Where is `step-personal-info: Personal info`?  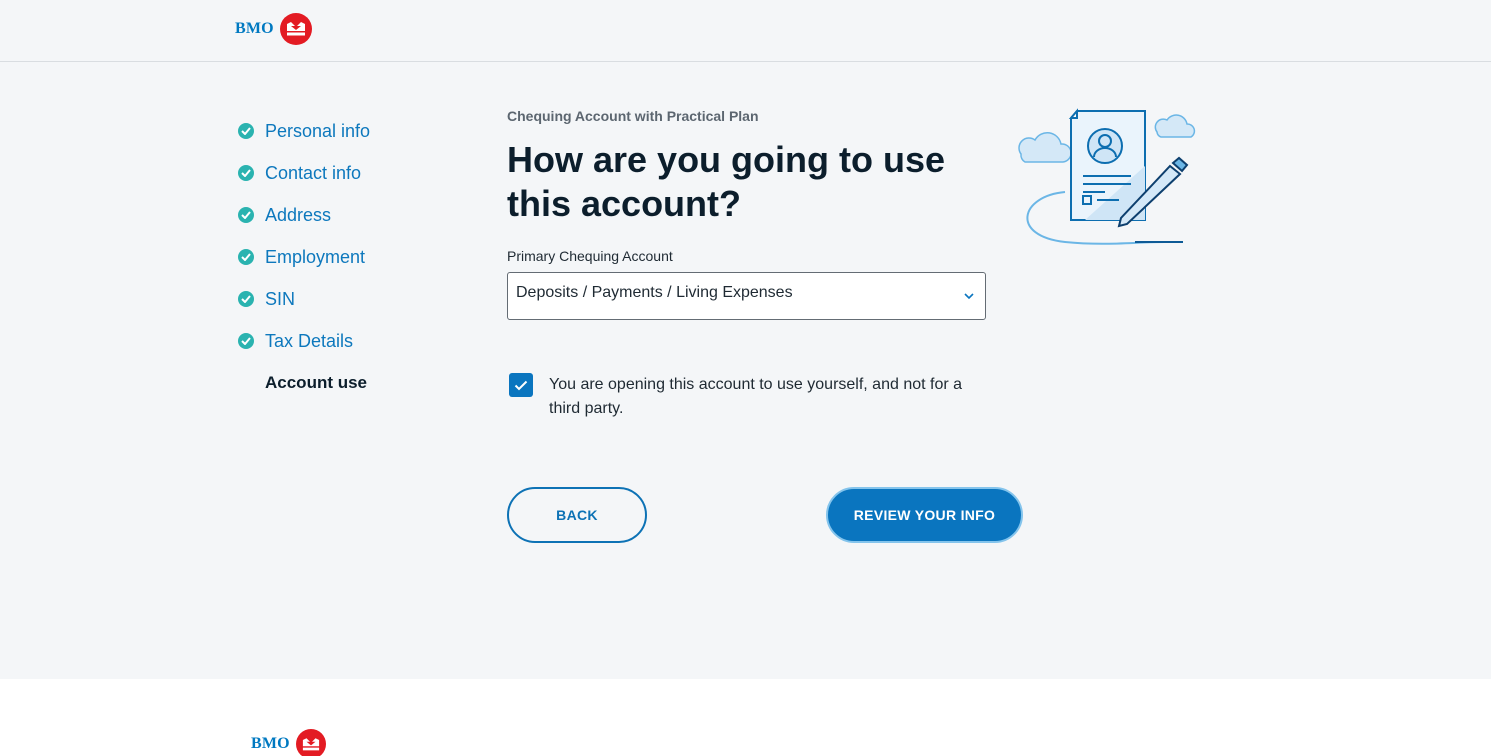
step-personal-info: Personal info is located at coordinates (304, 131).